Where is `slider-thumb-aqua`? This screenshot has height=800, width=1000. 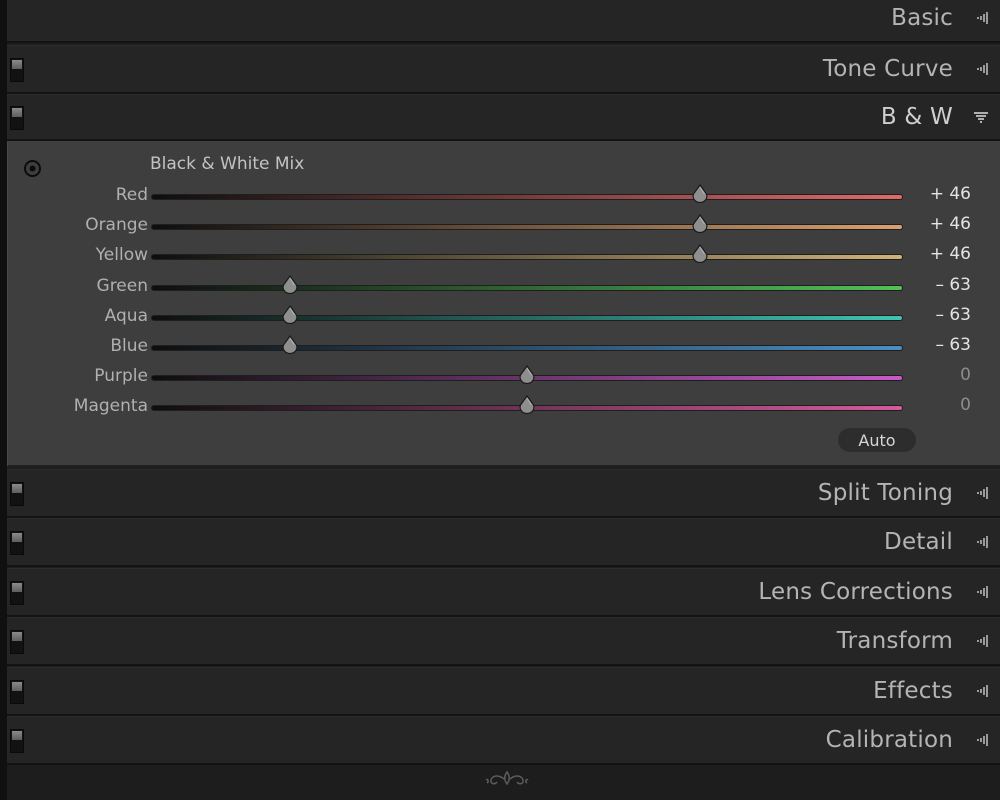 slider-thumb-aqua is located at coordinates (290, 314).